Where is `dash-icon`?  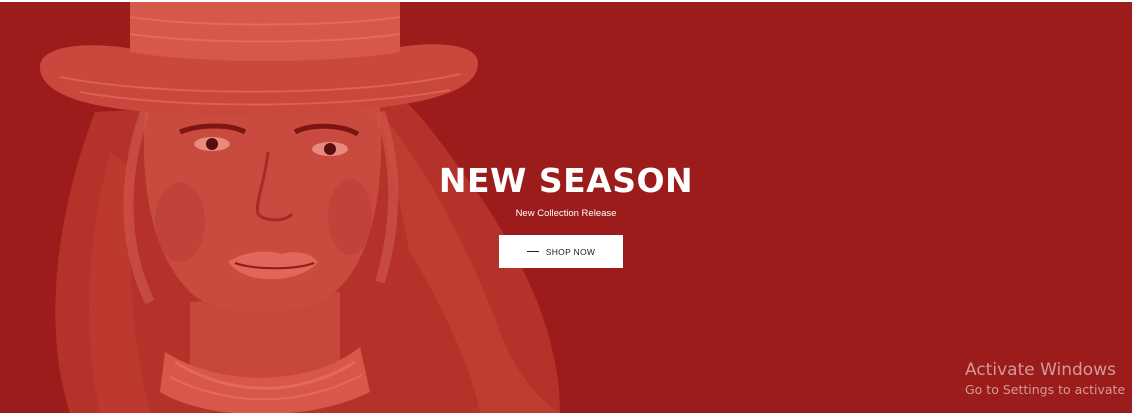
dash-icon is located at coordinates (532, 251).